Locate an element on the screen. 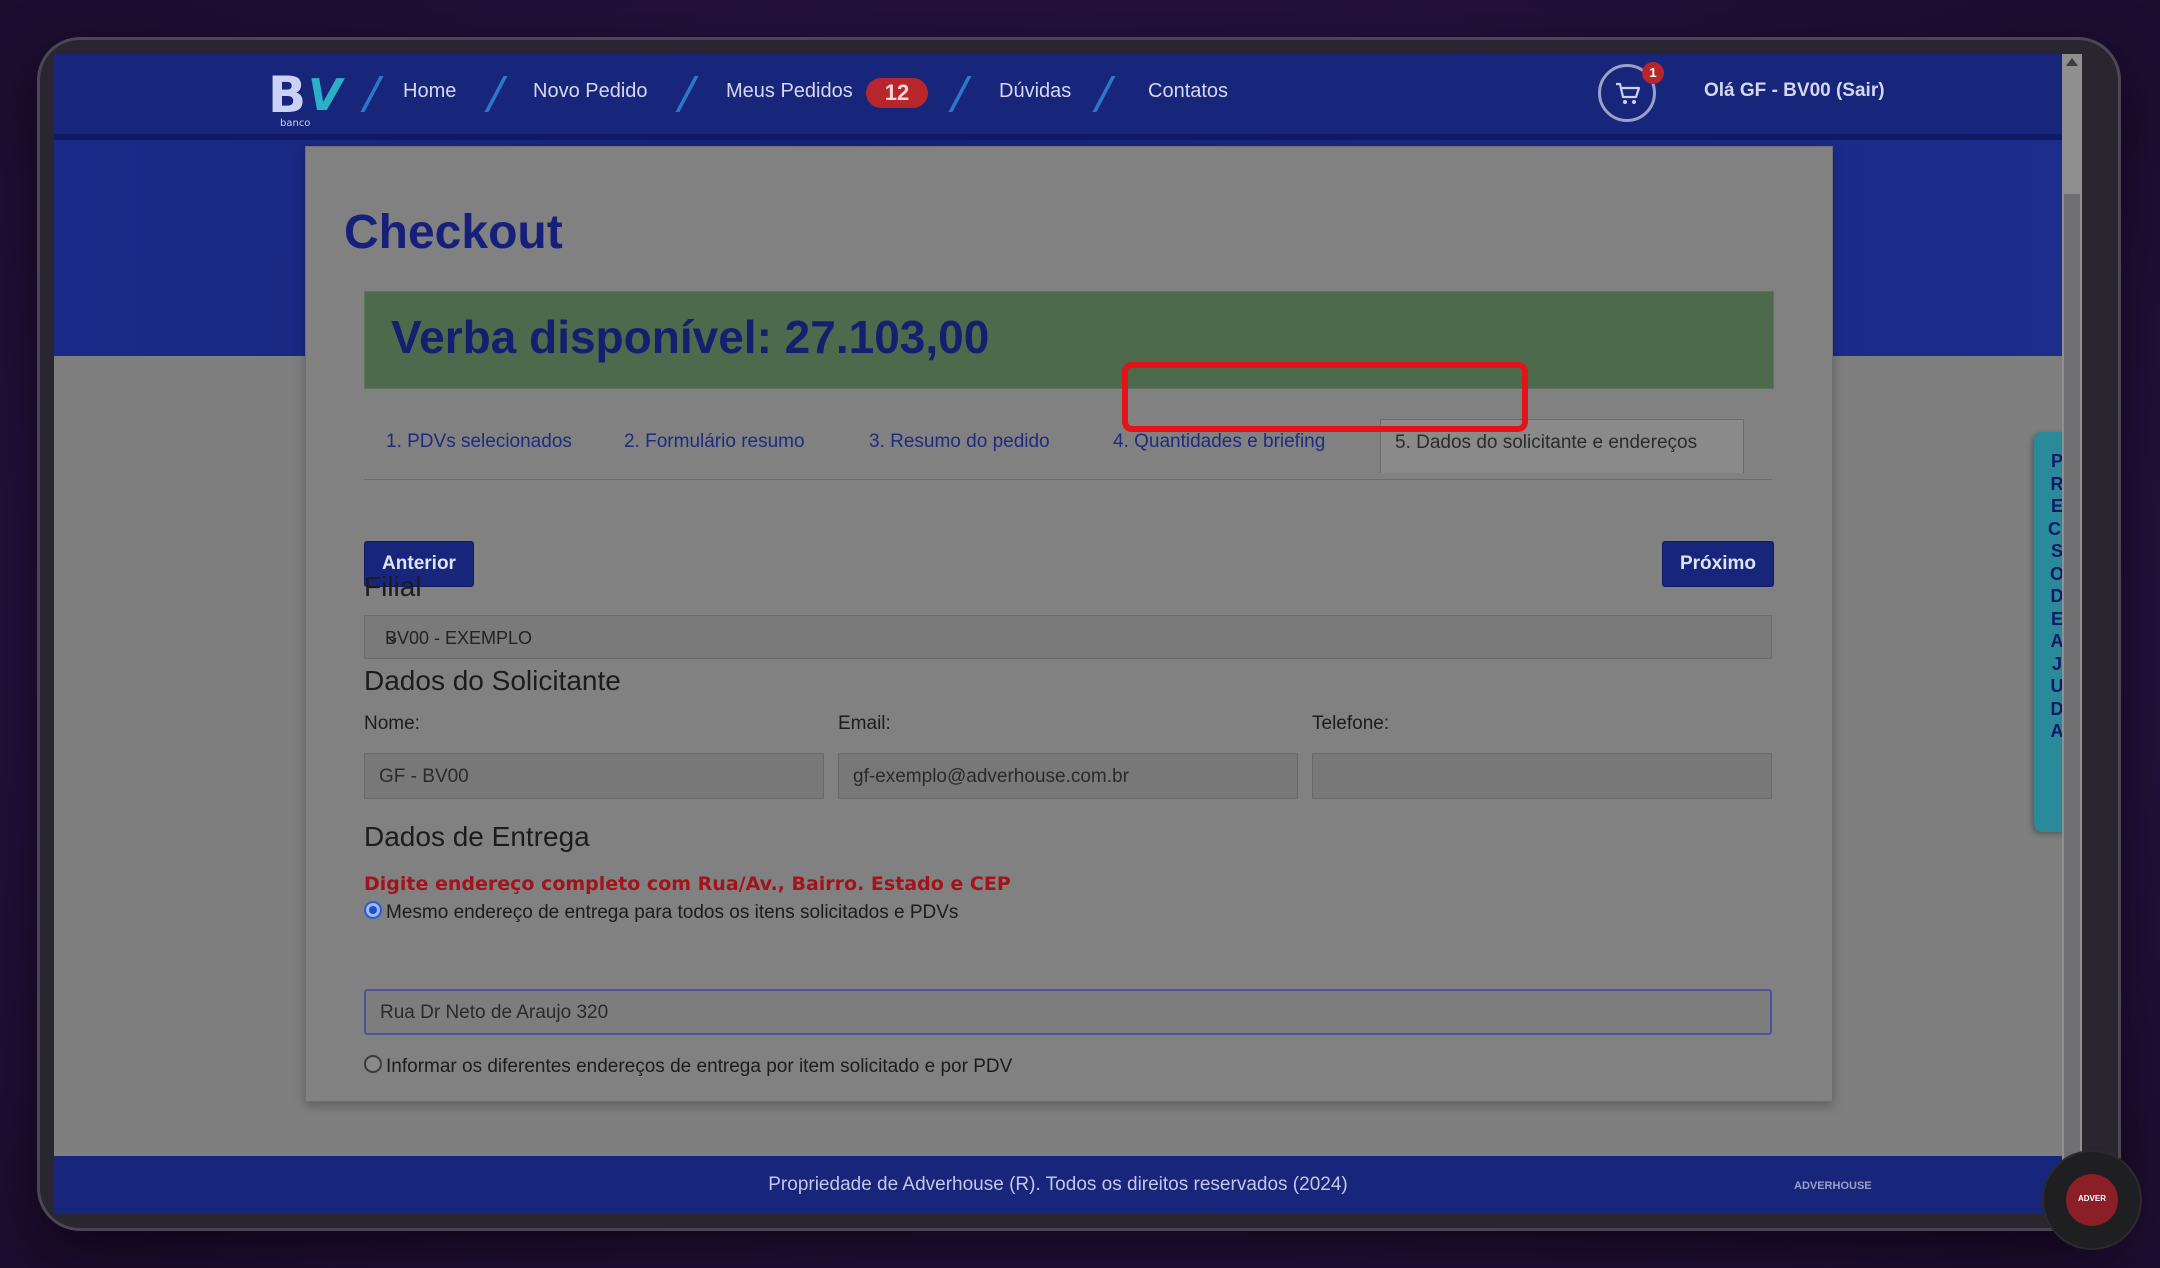 The width and height of the screenshot is (2160, 1268). cart-icon is located at coordinates (1628, 93).